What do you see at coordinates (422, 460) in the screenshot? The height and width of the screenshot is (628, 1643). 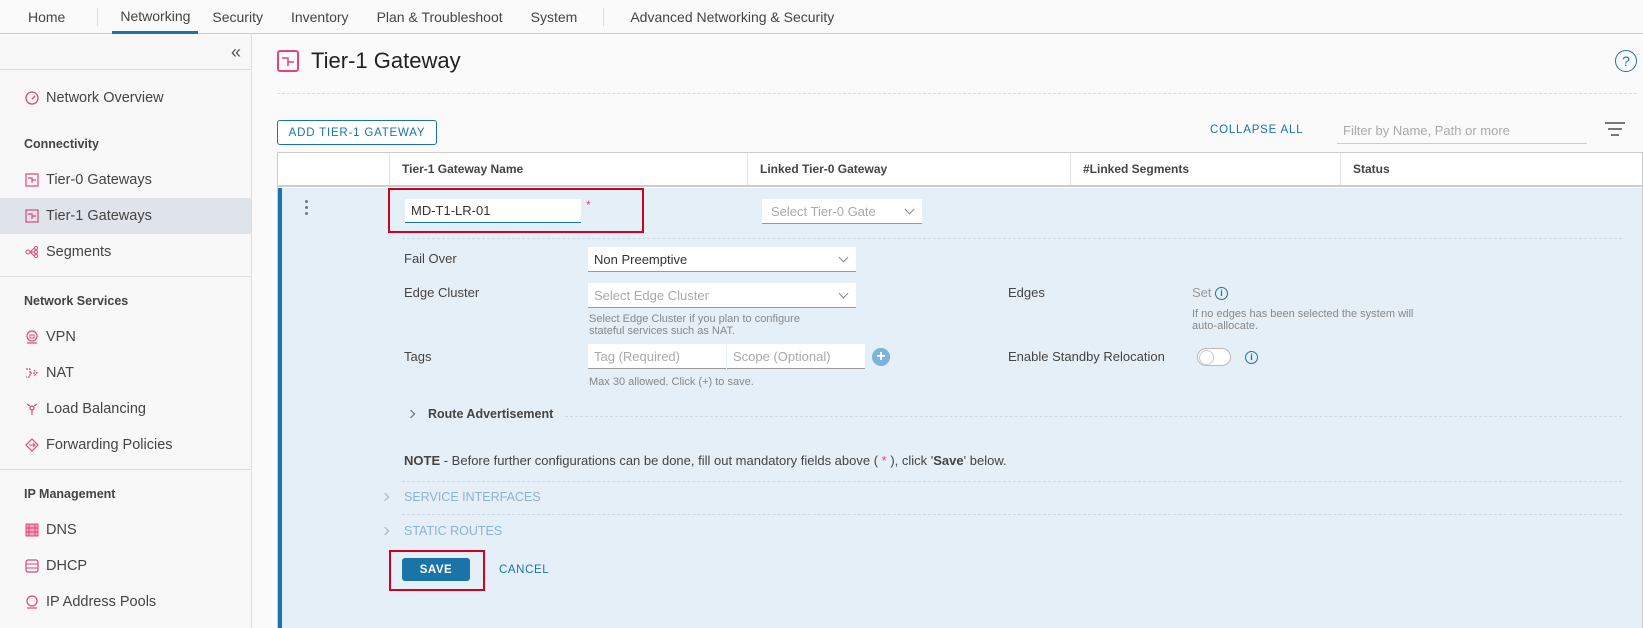 I see `note-prefix: NOTE` at bounding box center [422, 460].